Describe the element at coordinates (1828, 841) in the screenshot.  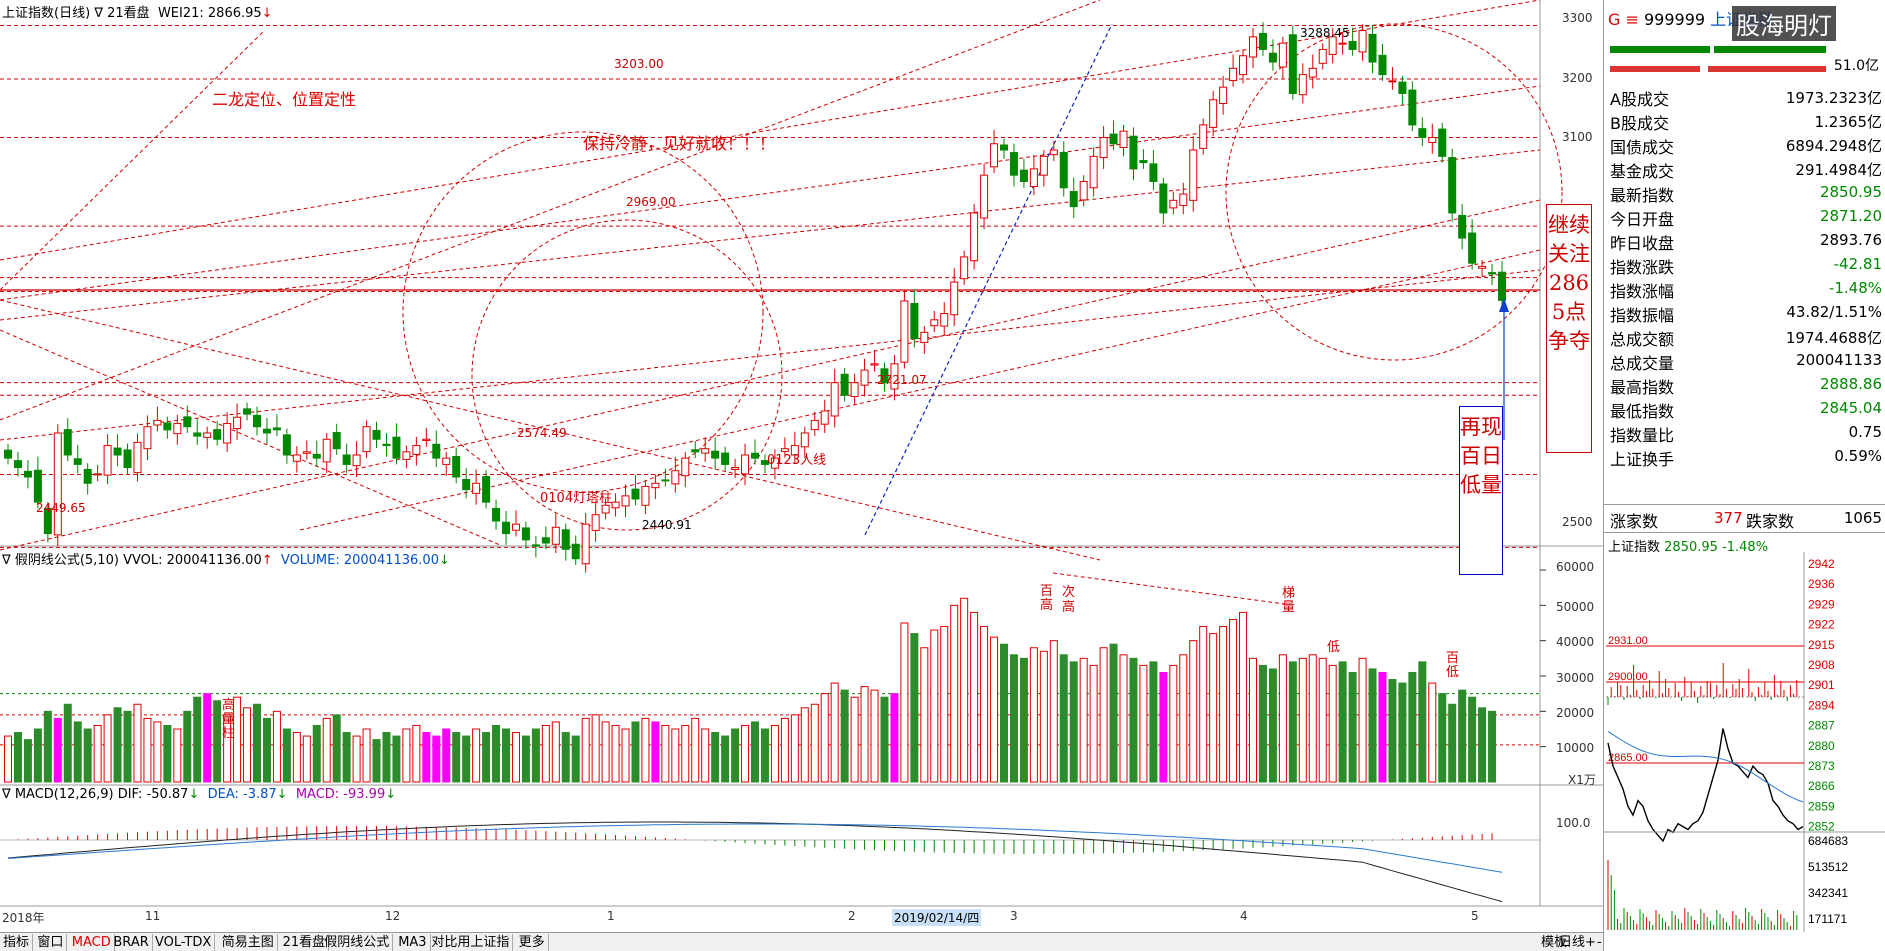
I see `mini-volume-tick: 684683` at that location.